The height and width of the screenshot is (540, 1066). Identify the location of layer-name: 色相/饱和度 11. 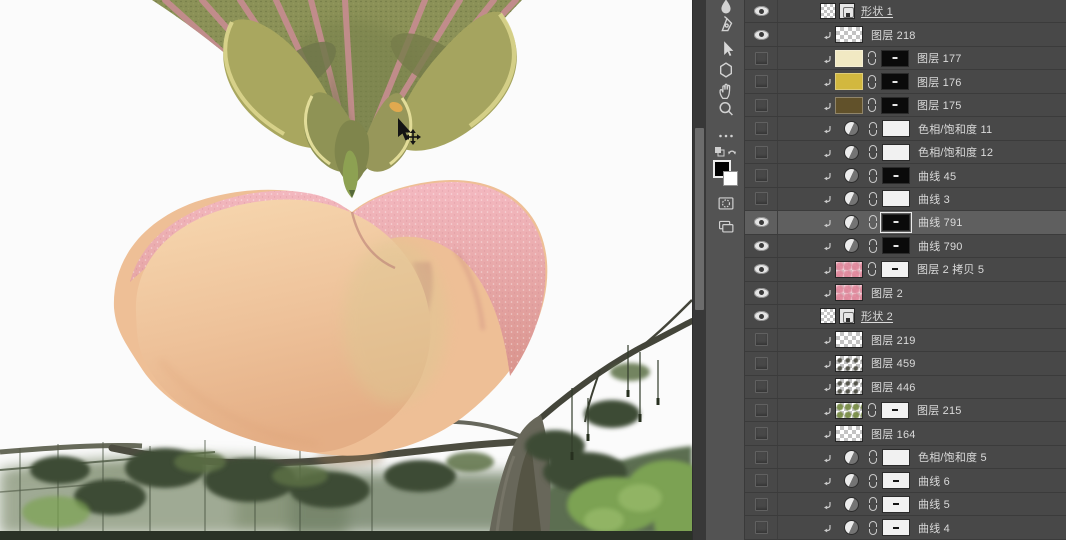
(955, 129).